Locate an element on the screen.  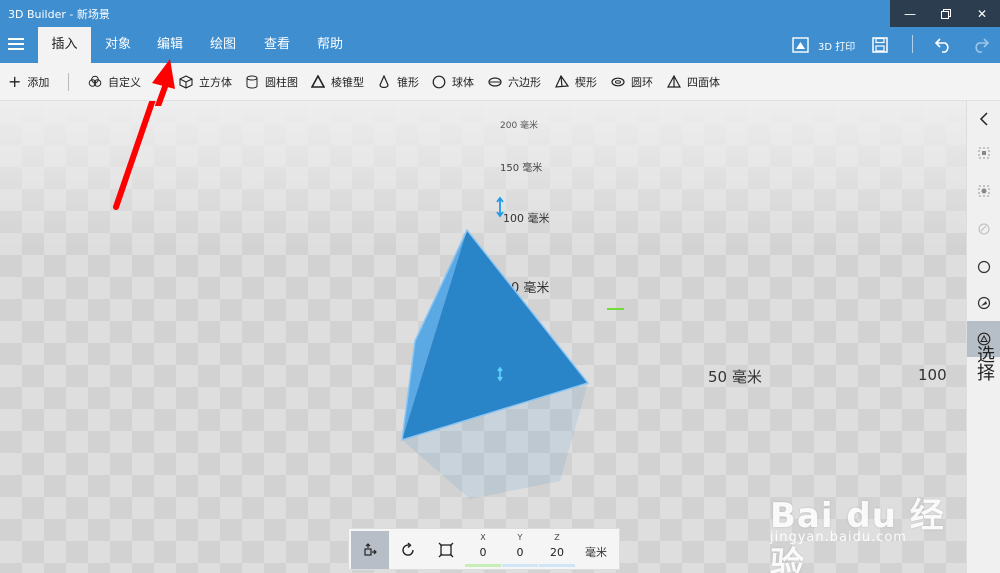
hexagon-icon is located at coordinates (495, 82).